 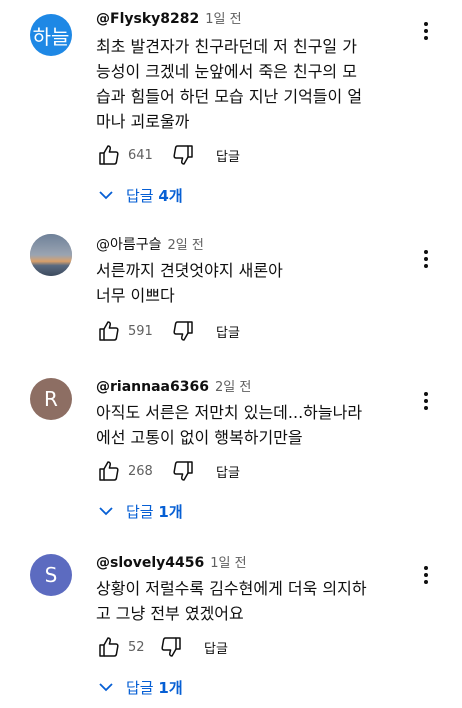 What do you see at coordinates (147, 19) in the screenshot?
I see `comment-author: @Flysky8282` at bounding box center [147, 19].